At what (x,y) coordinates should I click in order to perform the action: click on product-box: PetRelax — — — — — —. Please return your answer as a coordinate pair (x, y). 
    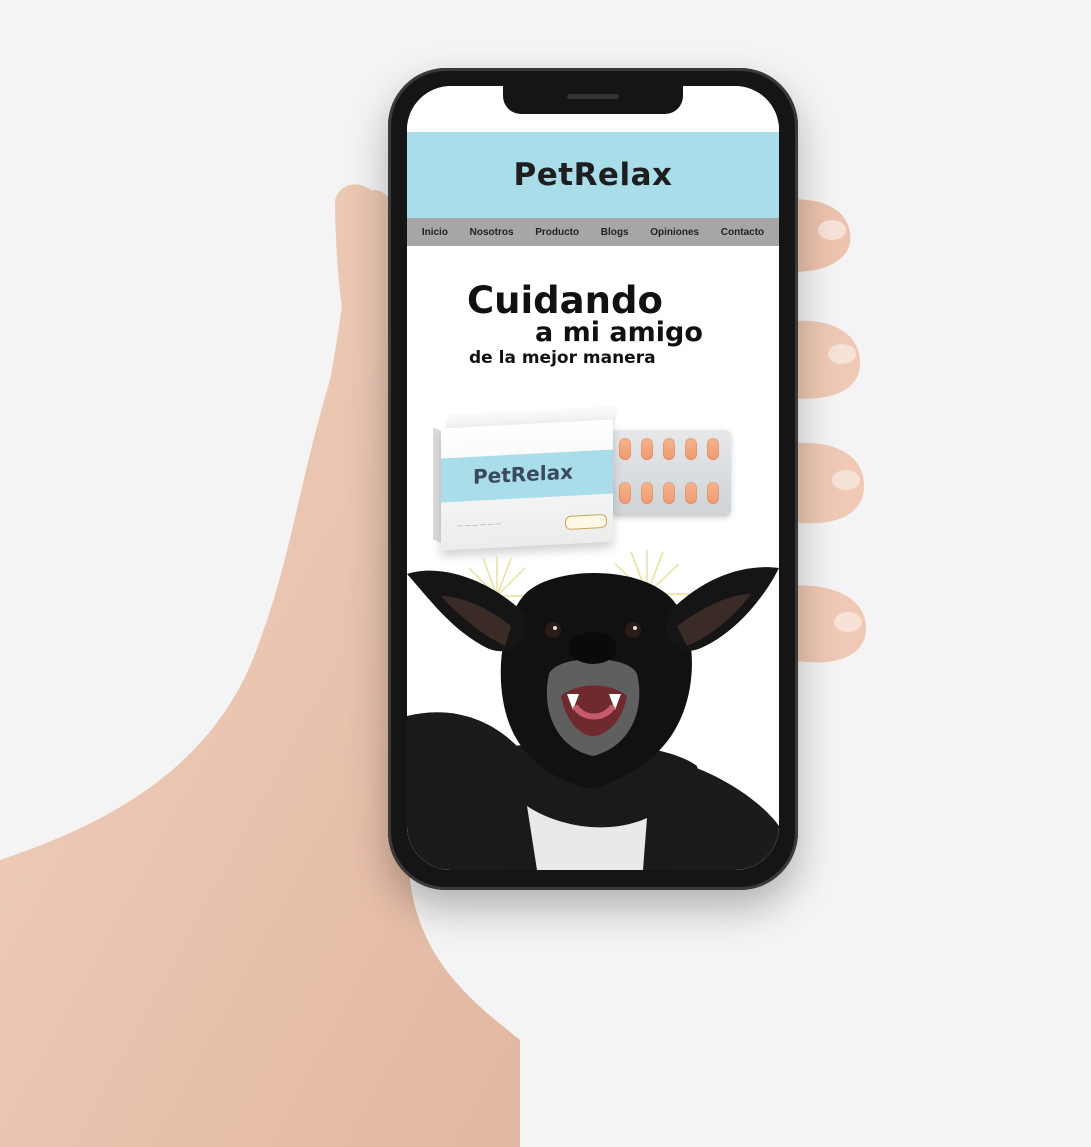
    Looking at the image, I should click on (527, 485).